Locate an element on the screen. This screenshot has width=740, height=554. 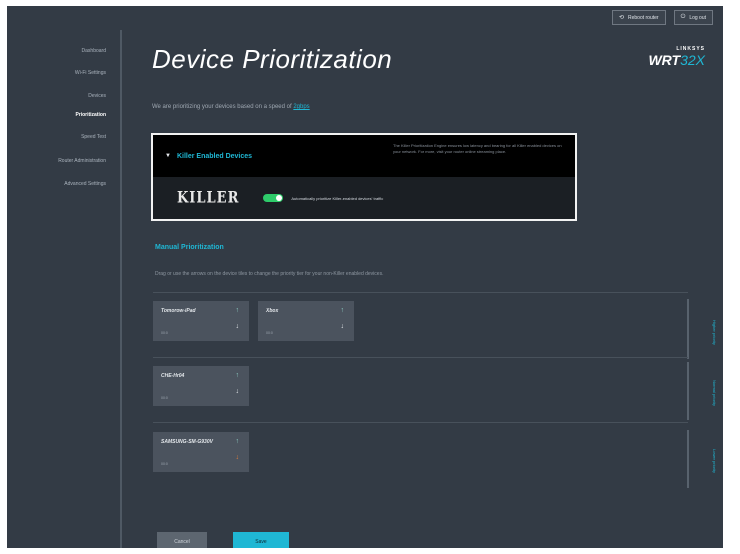
row-handle-normal is located at coordinates (688, 391).